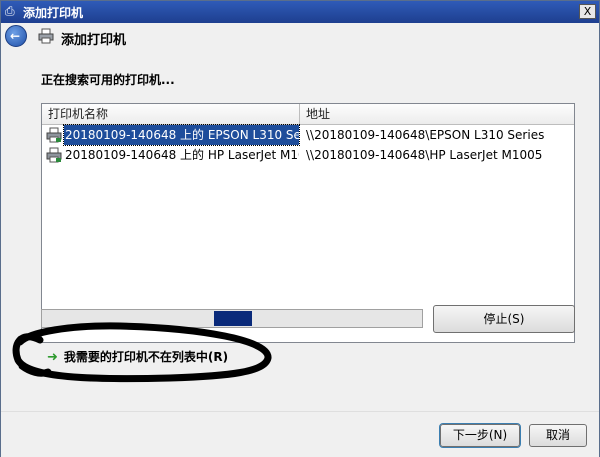 The image size is (600, 457). I want to click on progress-indicator, so click(233, 318).